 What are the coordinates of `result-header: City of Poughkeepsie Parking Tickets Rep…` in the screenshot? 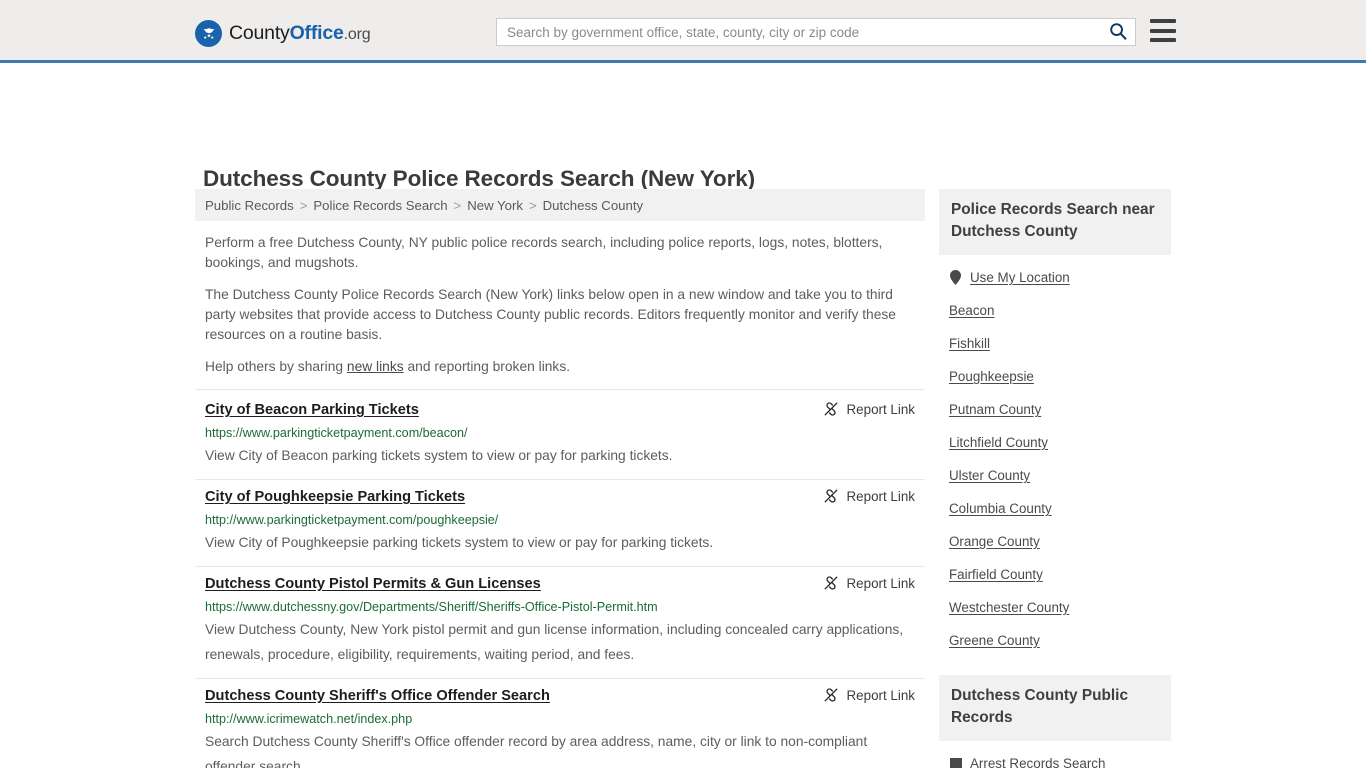 It's located at (565, 497).